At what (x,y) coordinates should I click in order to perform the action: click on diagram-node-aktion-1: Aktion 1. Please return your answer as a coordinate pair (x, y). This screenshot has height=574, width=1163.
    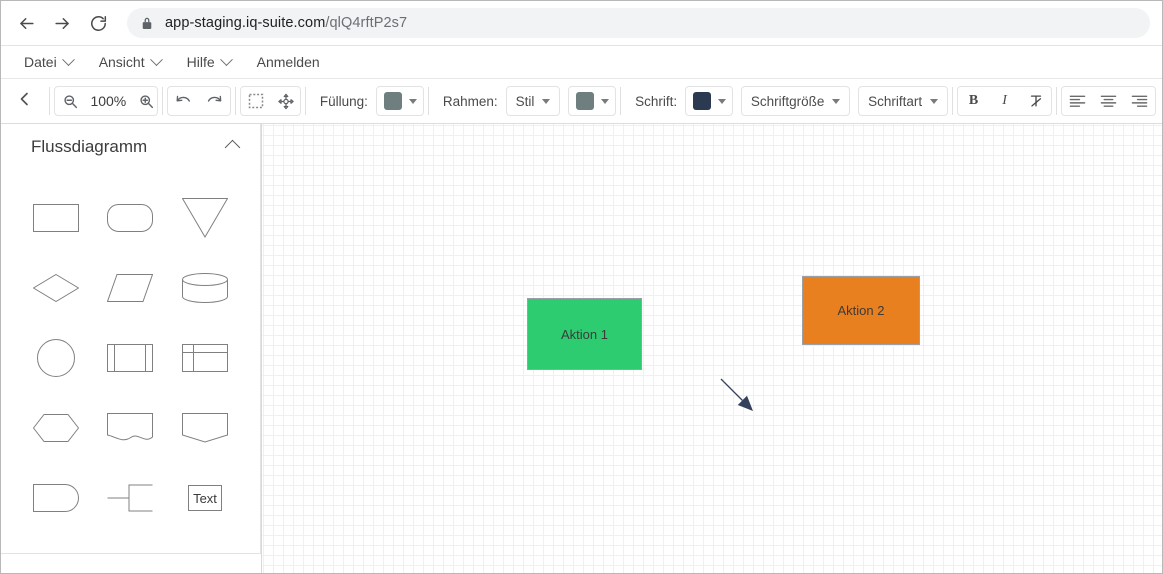
    Looking at the image, I should click on (584, 334).